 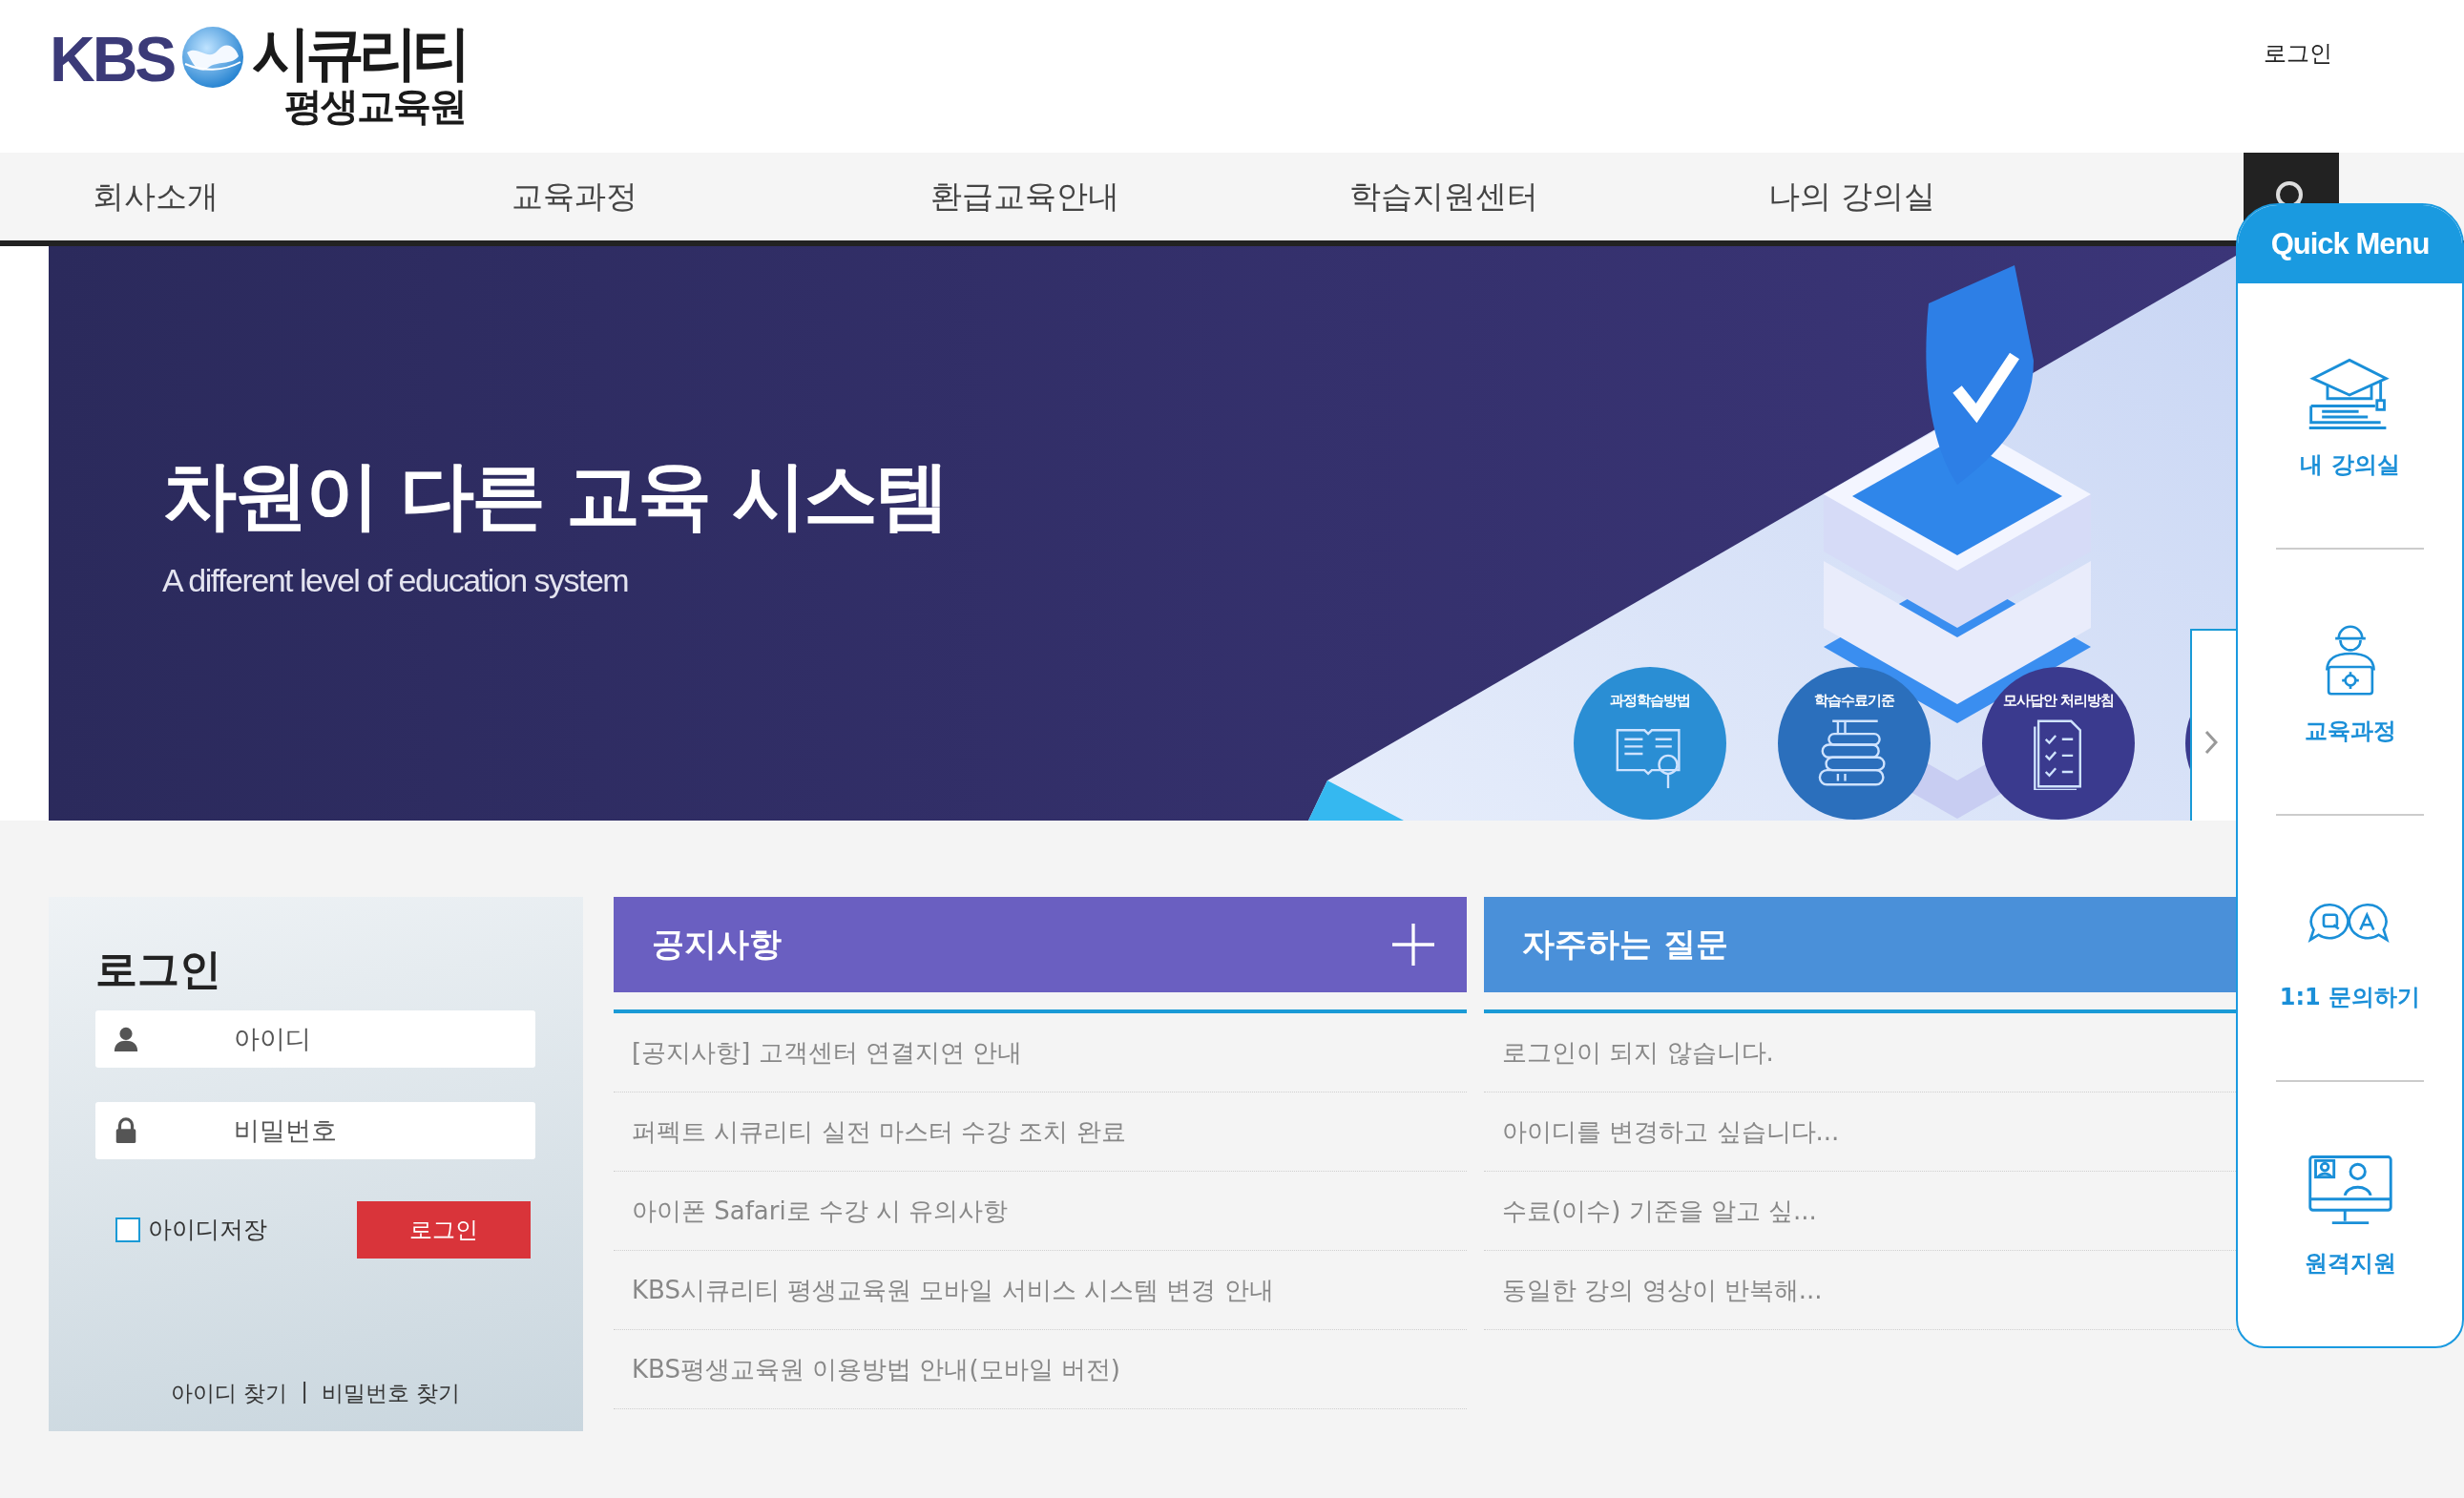 I want to click on quick-menu-title: Quick Menu, so click(x=2350, y=244).